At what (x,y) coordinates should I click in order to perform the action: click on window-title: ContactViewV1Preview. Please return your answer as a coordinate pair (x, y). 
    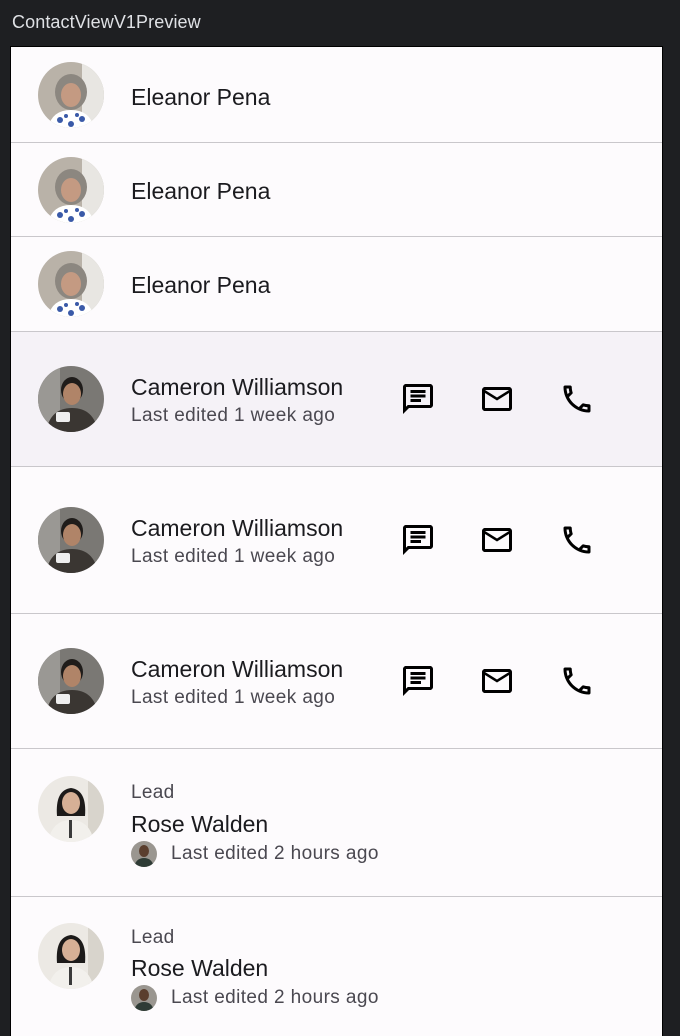
    Looking at the image, I should click on (106, 22).